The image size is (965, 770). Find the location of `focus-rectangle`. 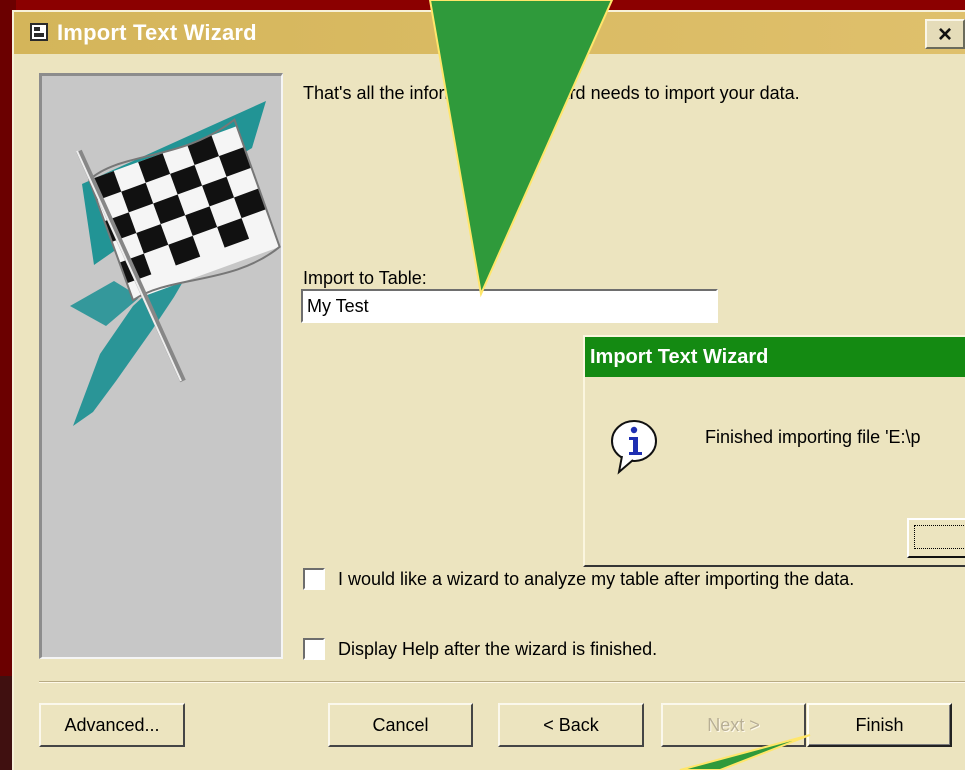

focus-rectangle is located at coordinates (939, 537).